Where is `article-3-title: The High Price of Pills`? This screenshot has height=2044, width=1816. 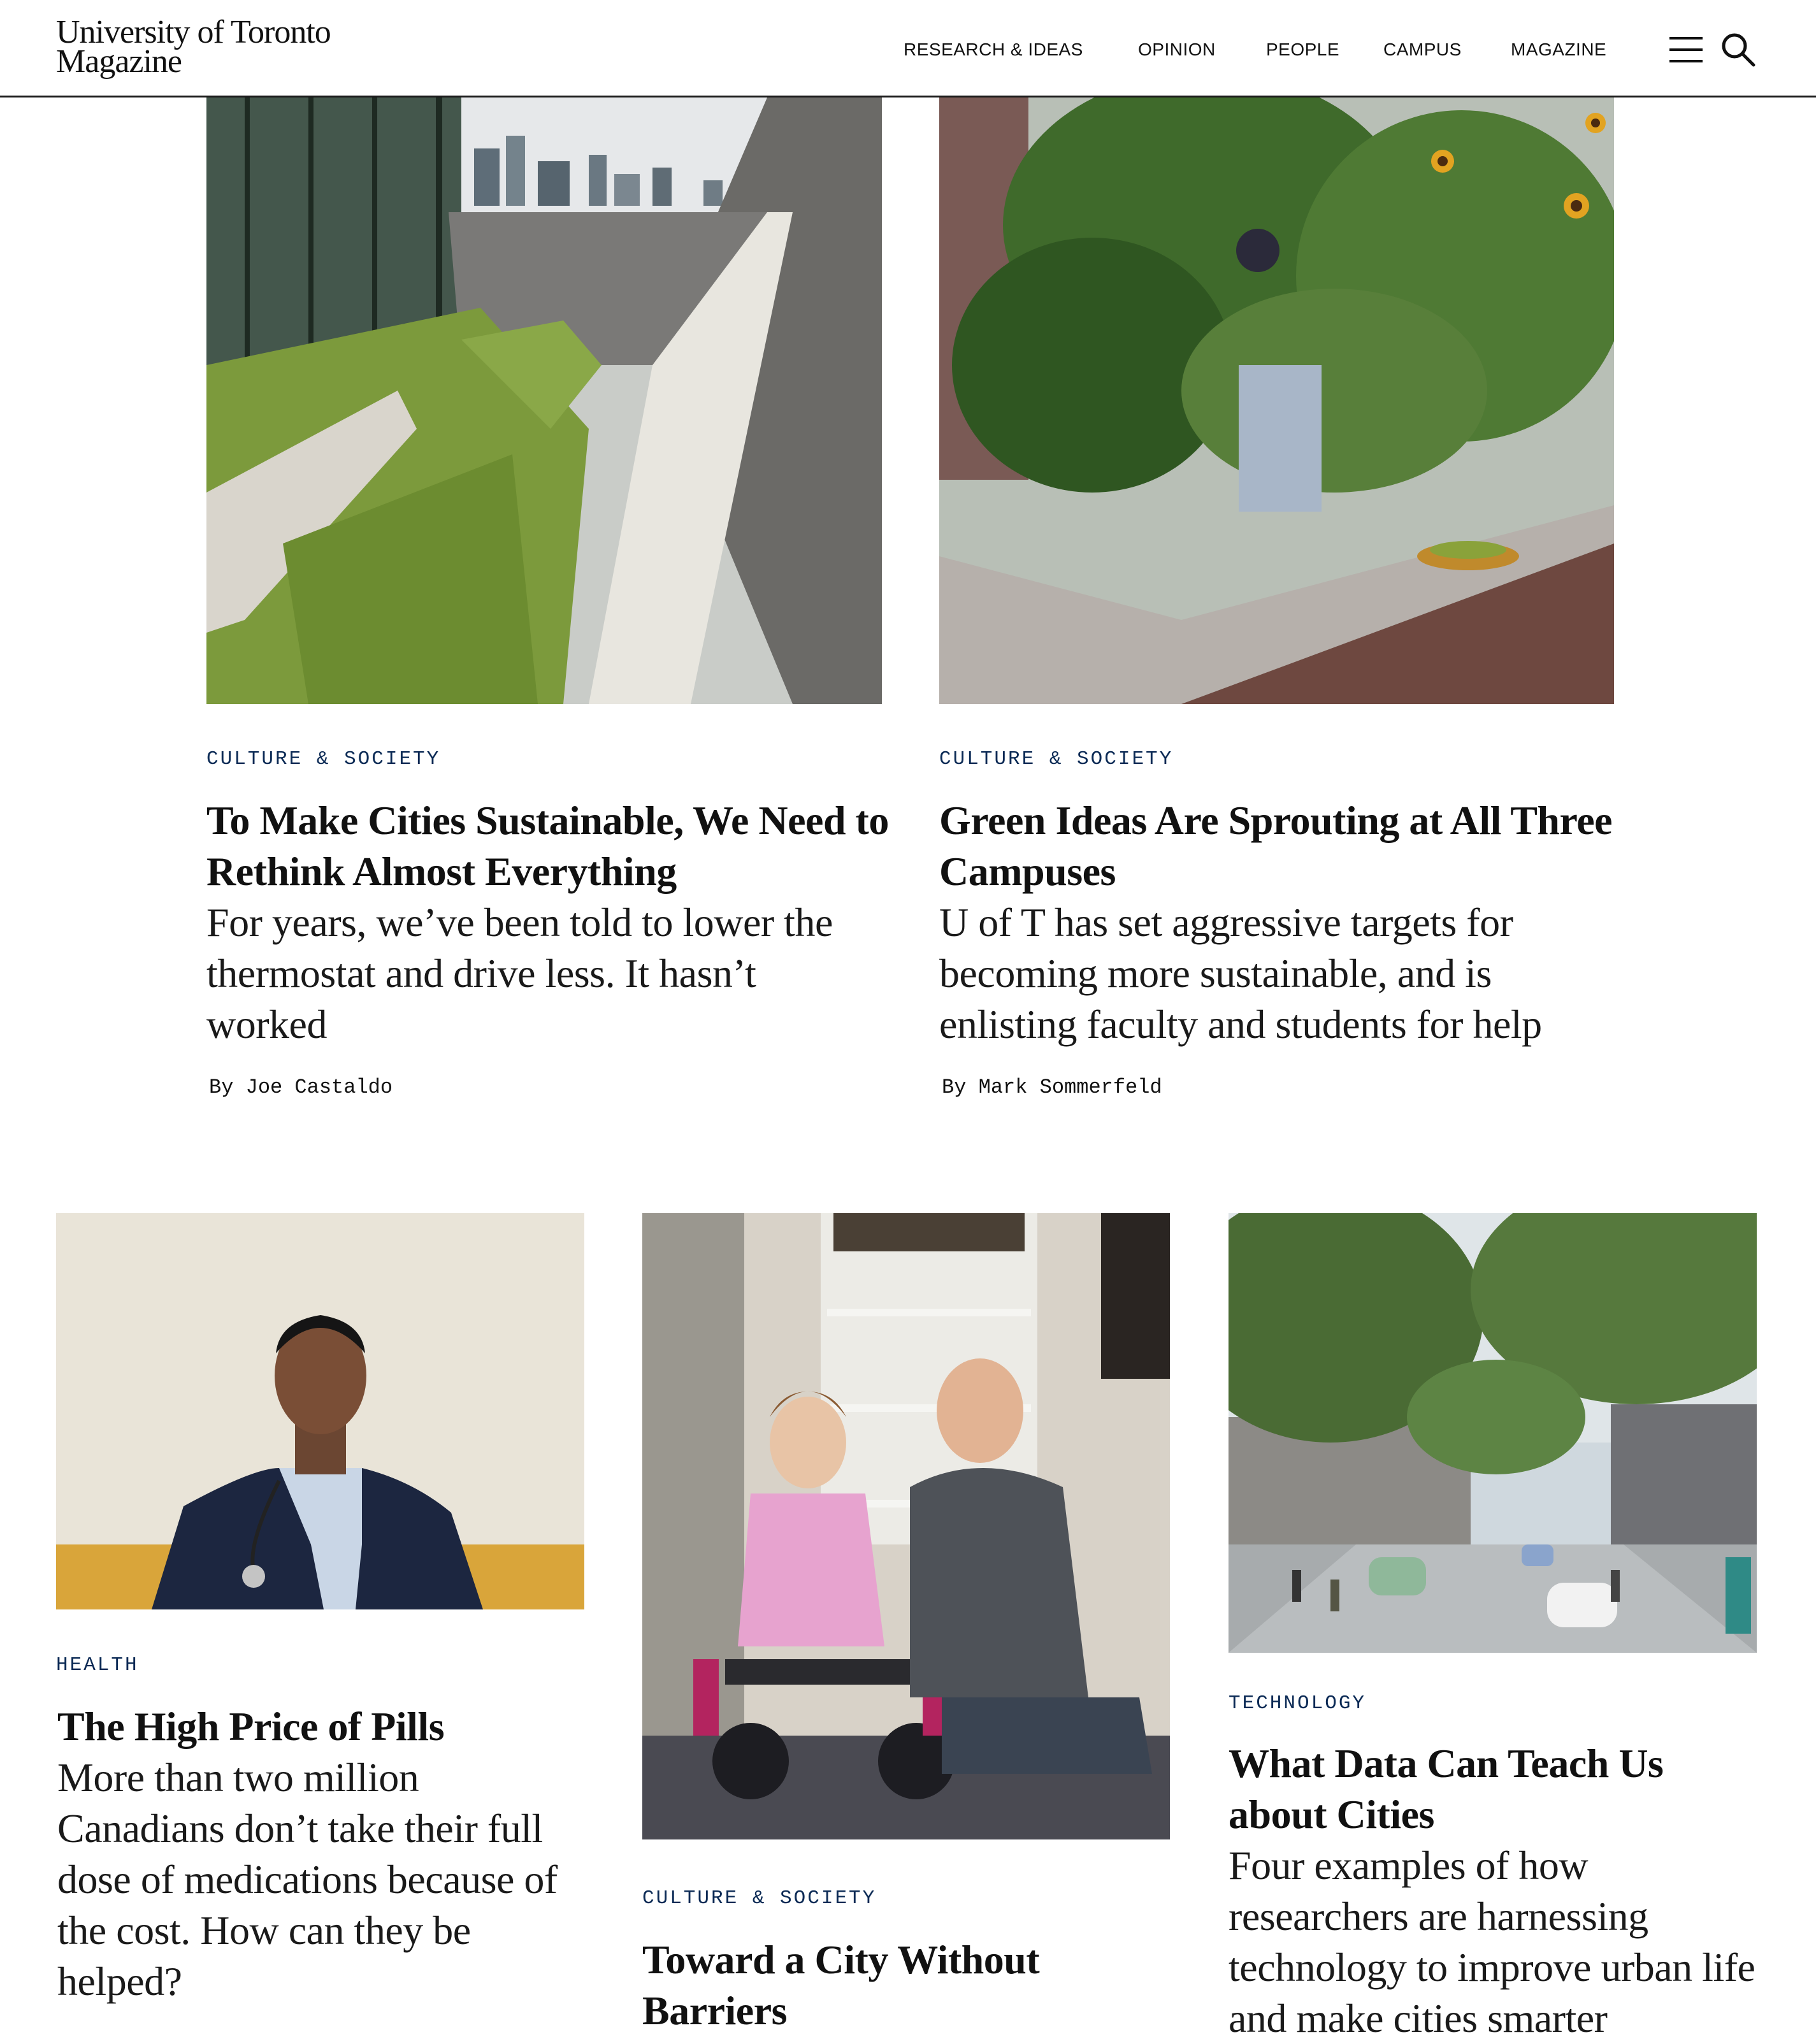
article-3-title: The High Price of Pills is located at coordinates (321, 1726).